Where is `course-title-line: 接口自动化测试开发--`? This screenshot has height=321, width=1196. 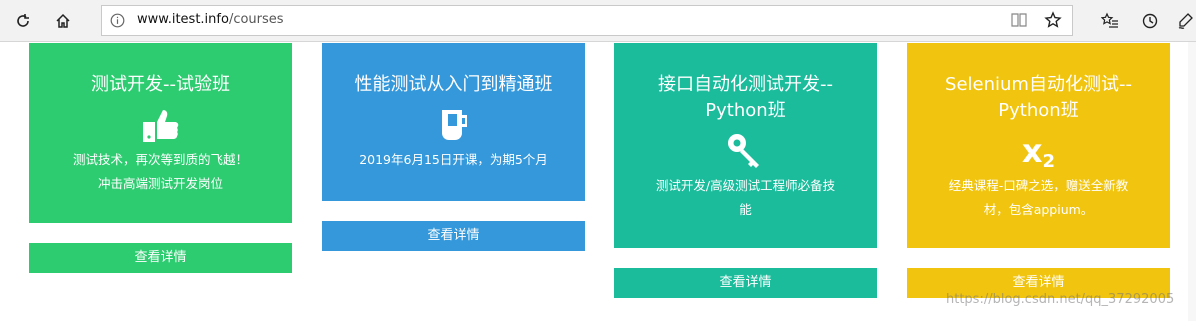 course-title-line: 接口自动化测试开发-- is located at coordinates (745, 84).